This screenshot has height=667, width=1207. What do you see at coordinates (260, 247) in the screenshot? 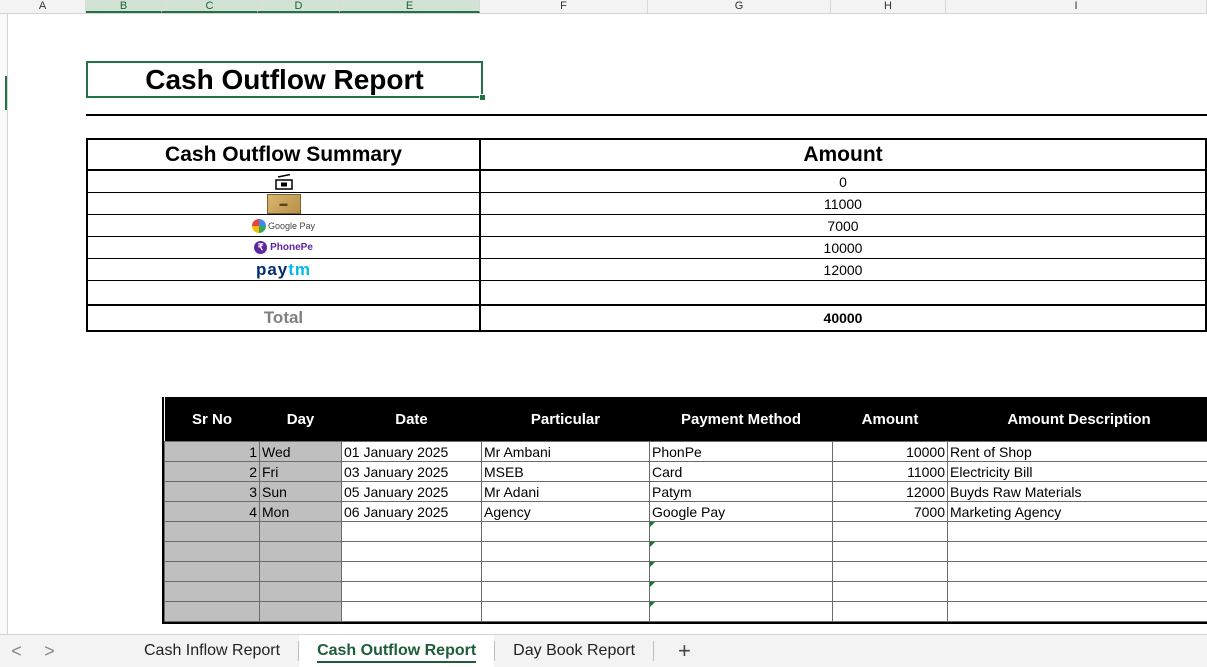
I see `phonepe-icon: ₹` at bounding box center [260, 247].